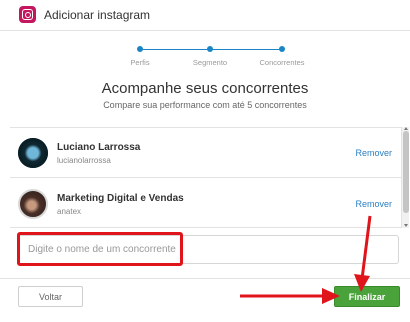  Describe the element at coordinates (205, 88) in the screenshot. I see `page-title: Acompanhe seus concorrentes` at that location.